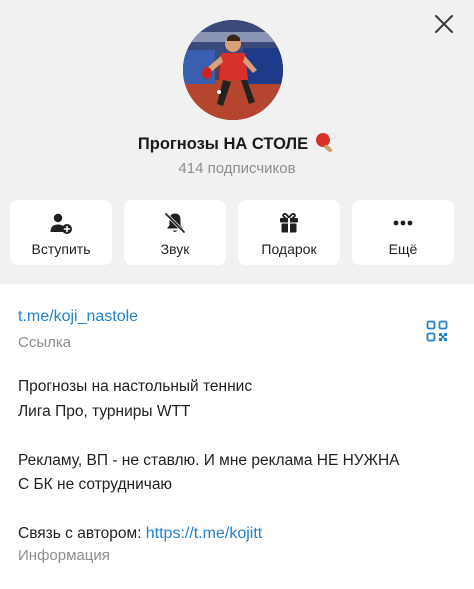 This screenshot has width=474, height=589. Describe the element at coordinates (135, 386) in the screenshot. I see `description-line: Прогнозы на настольный теннис` at that location.